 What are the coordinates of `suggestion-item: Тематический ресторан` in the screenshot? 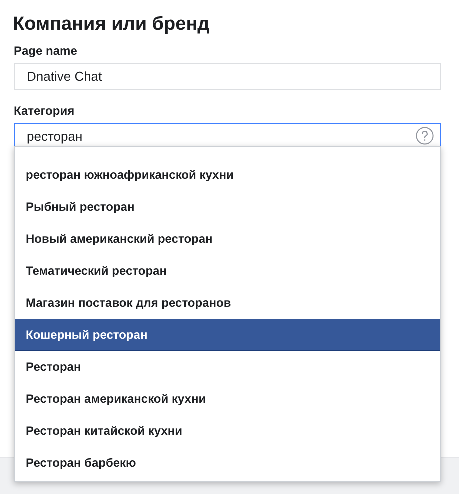 It's located at (227, 271).